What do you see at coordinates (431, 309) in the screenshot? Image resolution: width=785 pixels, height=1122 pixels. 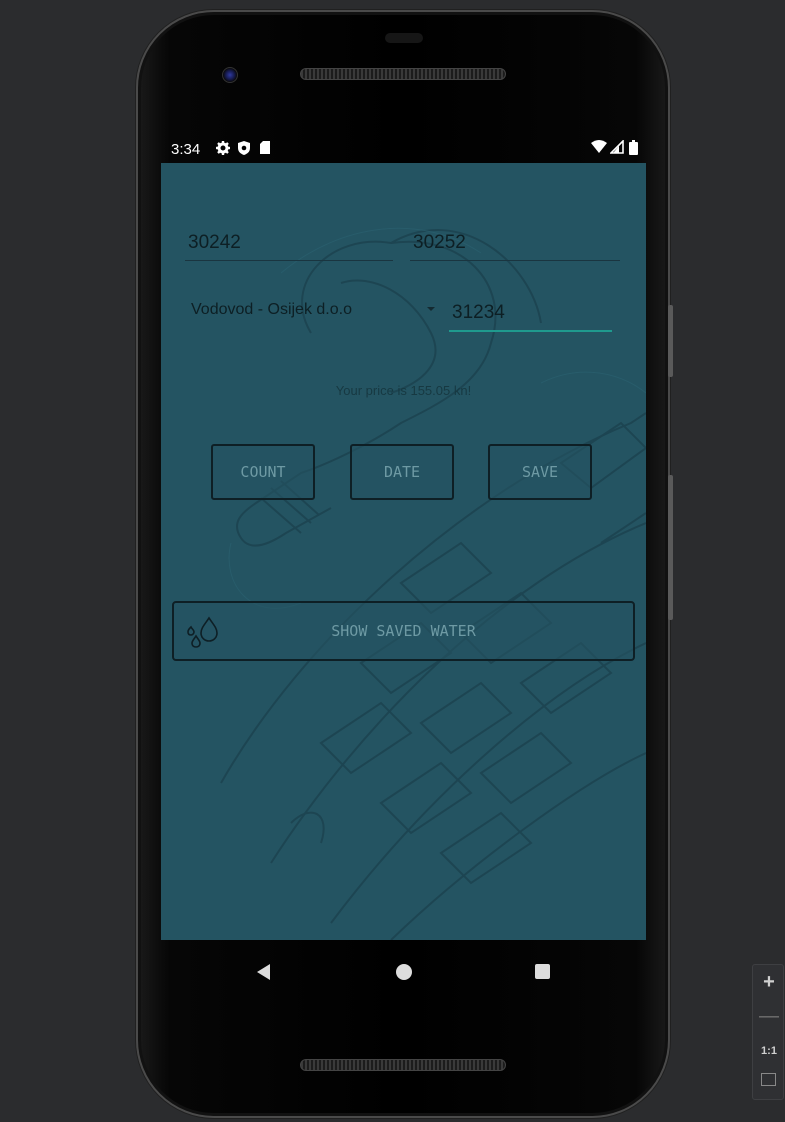 I see `chevron-down-icon` at bounding box center [431, 309].